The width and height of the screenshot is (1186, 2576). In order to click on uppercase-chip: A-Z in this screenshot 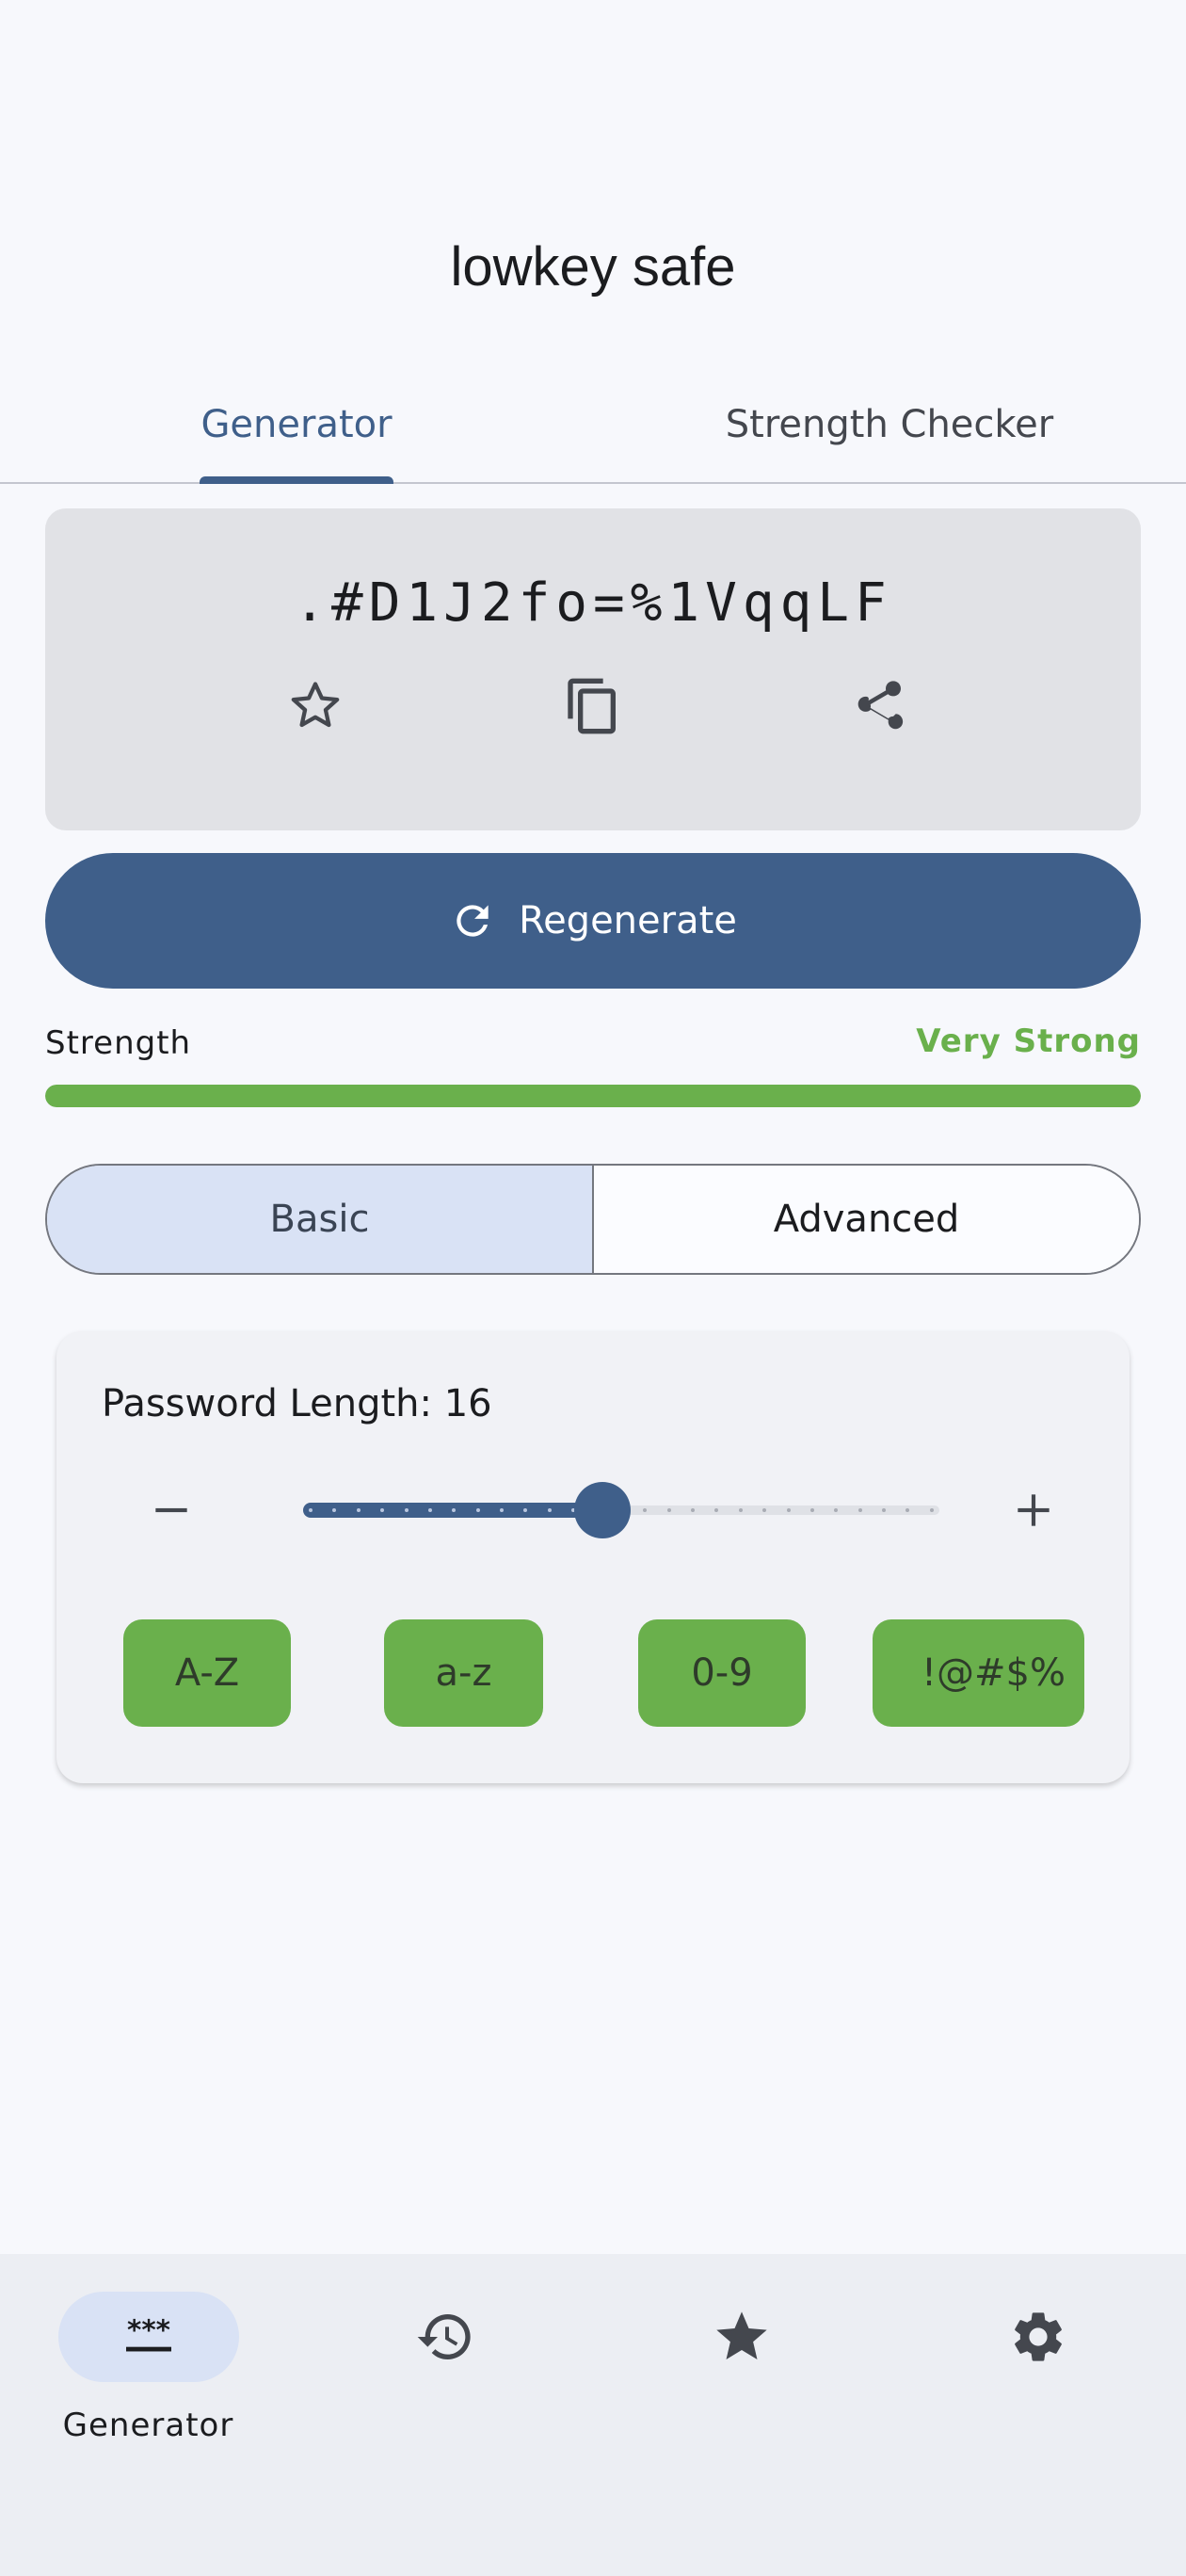, I will do `click(207, 1673)`.